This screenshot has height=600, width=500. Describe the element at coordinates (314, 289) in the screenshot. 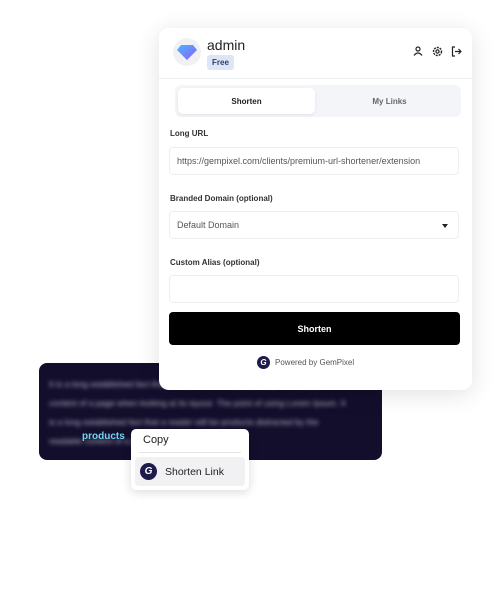

I see `custom-alias-input` at that location.